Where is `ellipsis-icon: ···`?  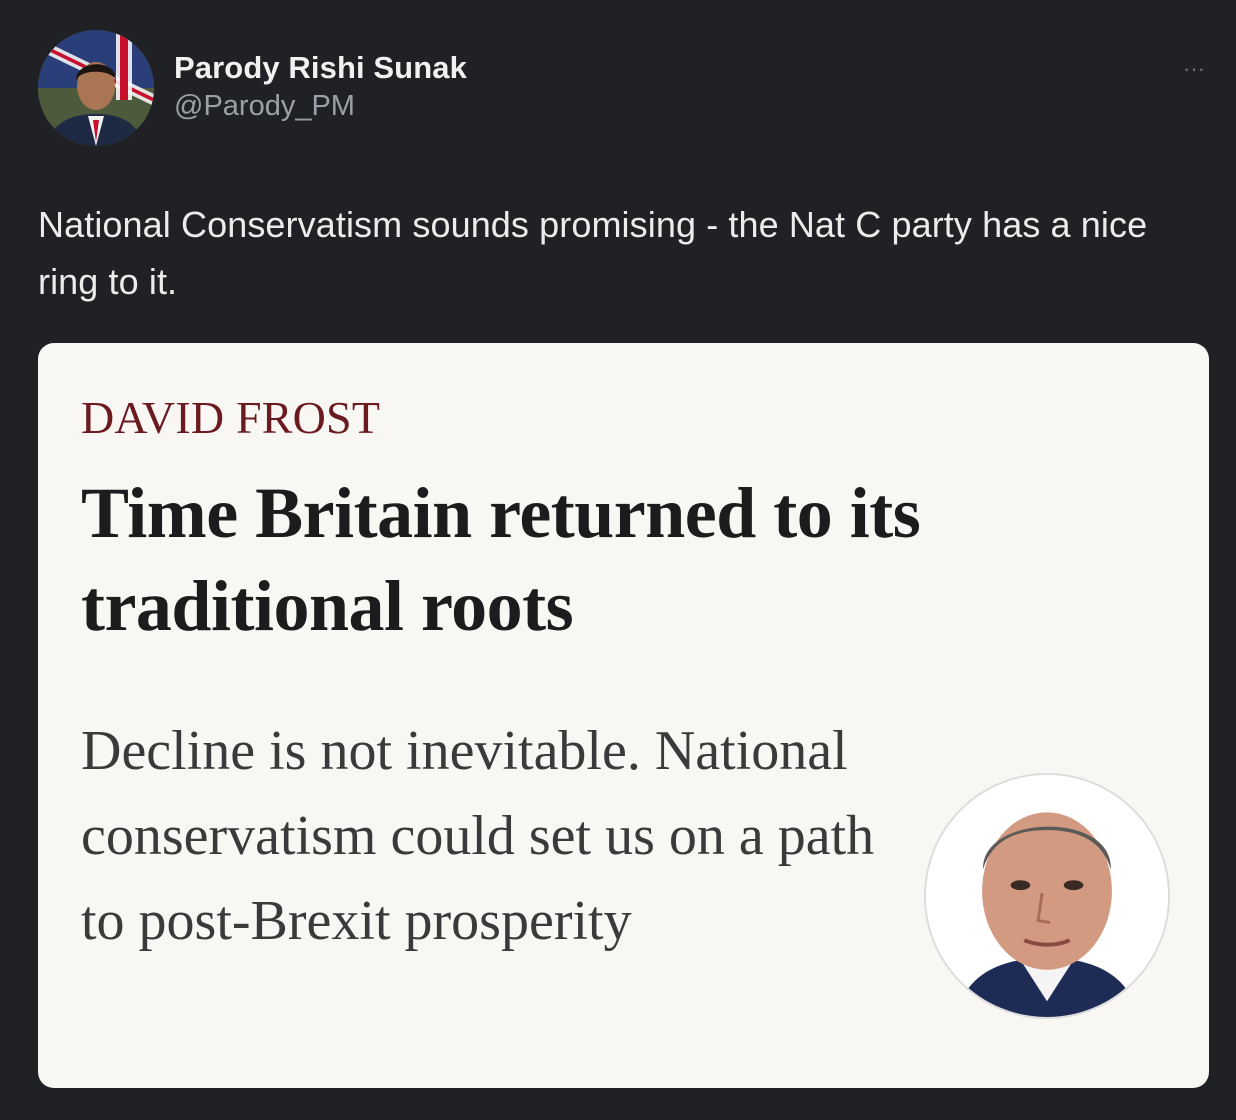 ellipsis-icon: ··· is located at coordinates (1194, 68).